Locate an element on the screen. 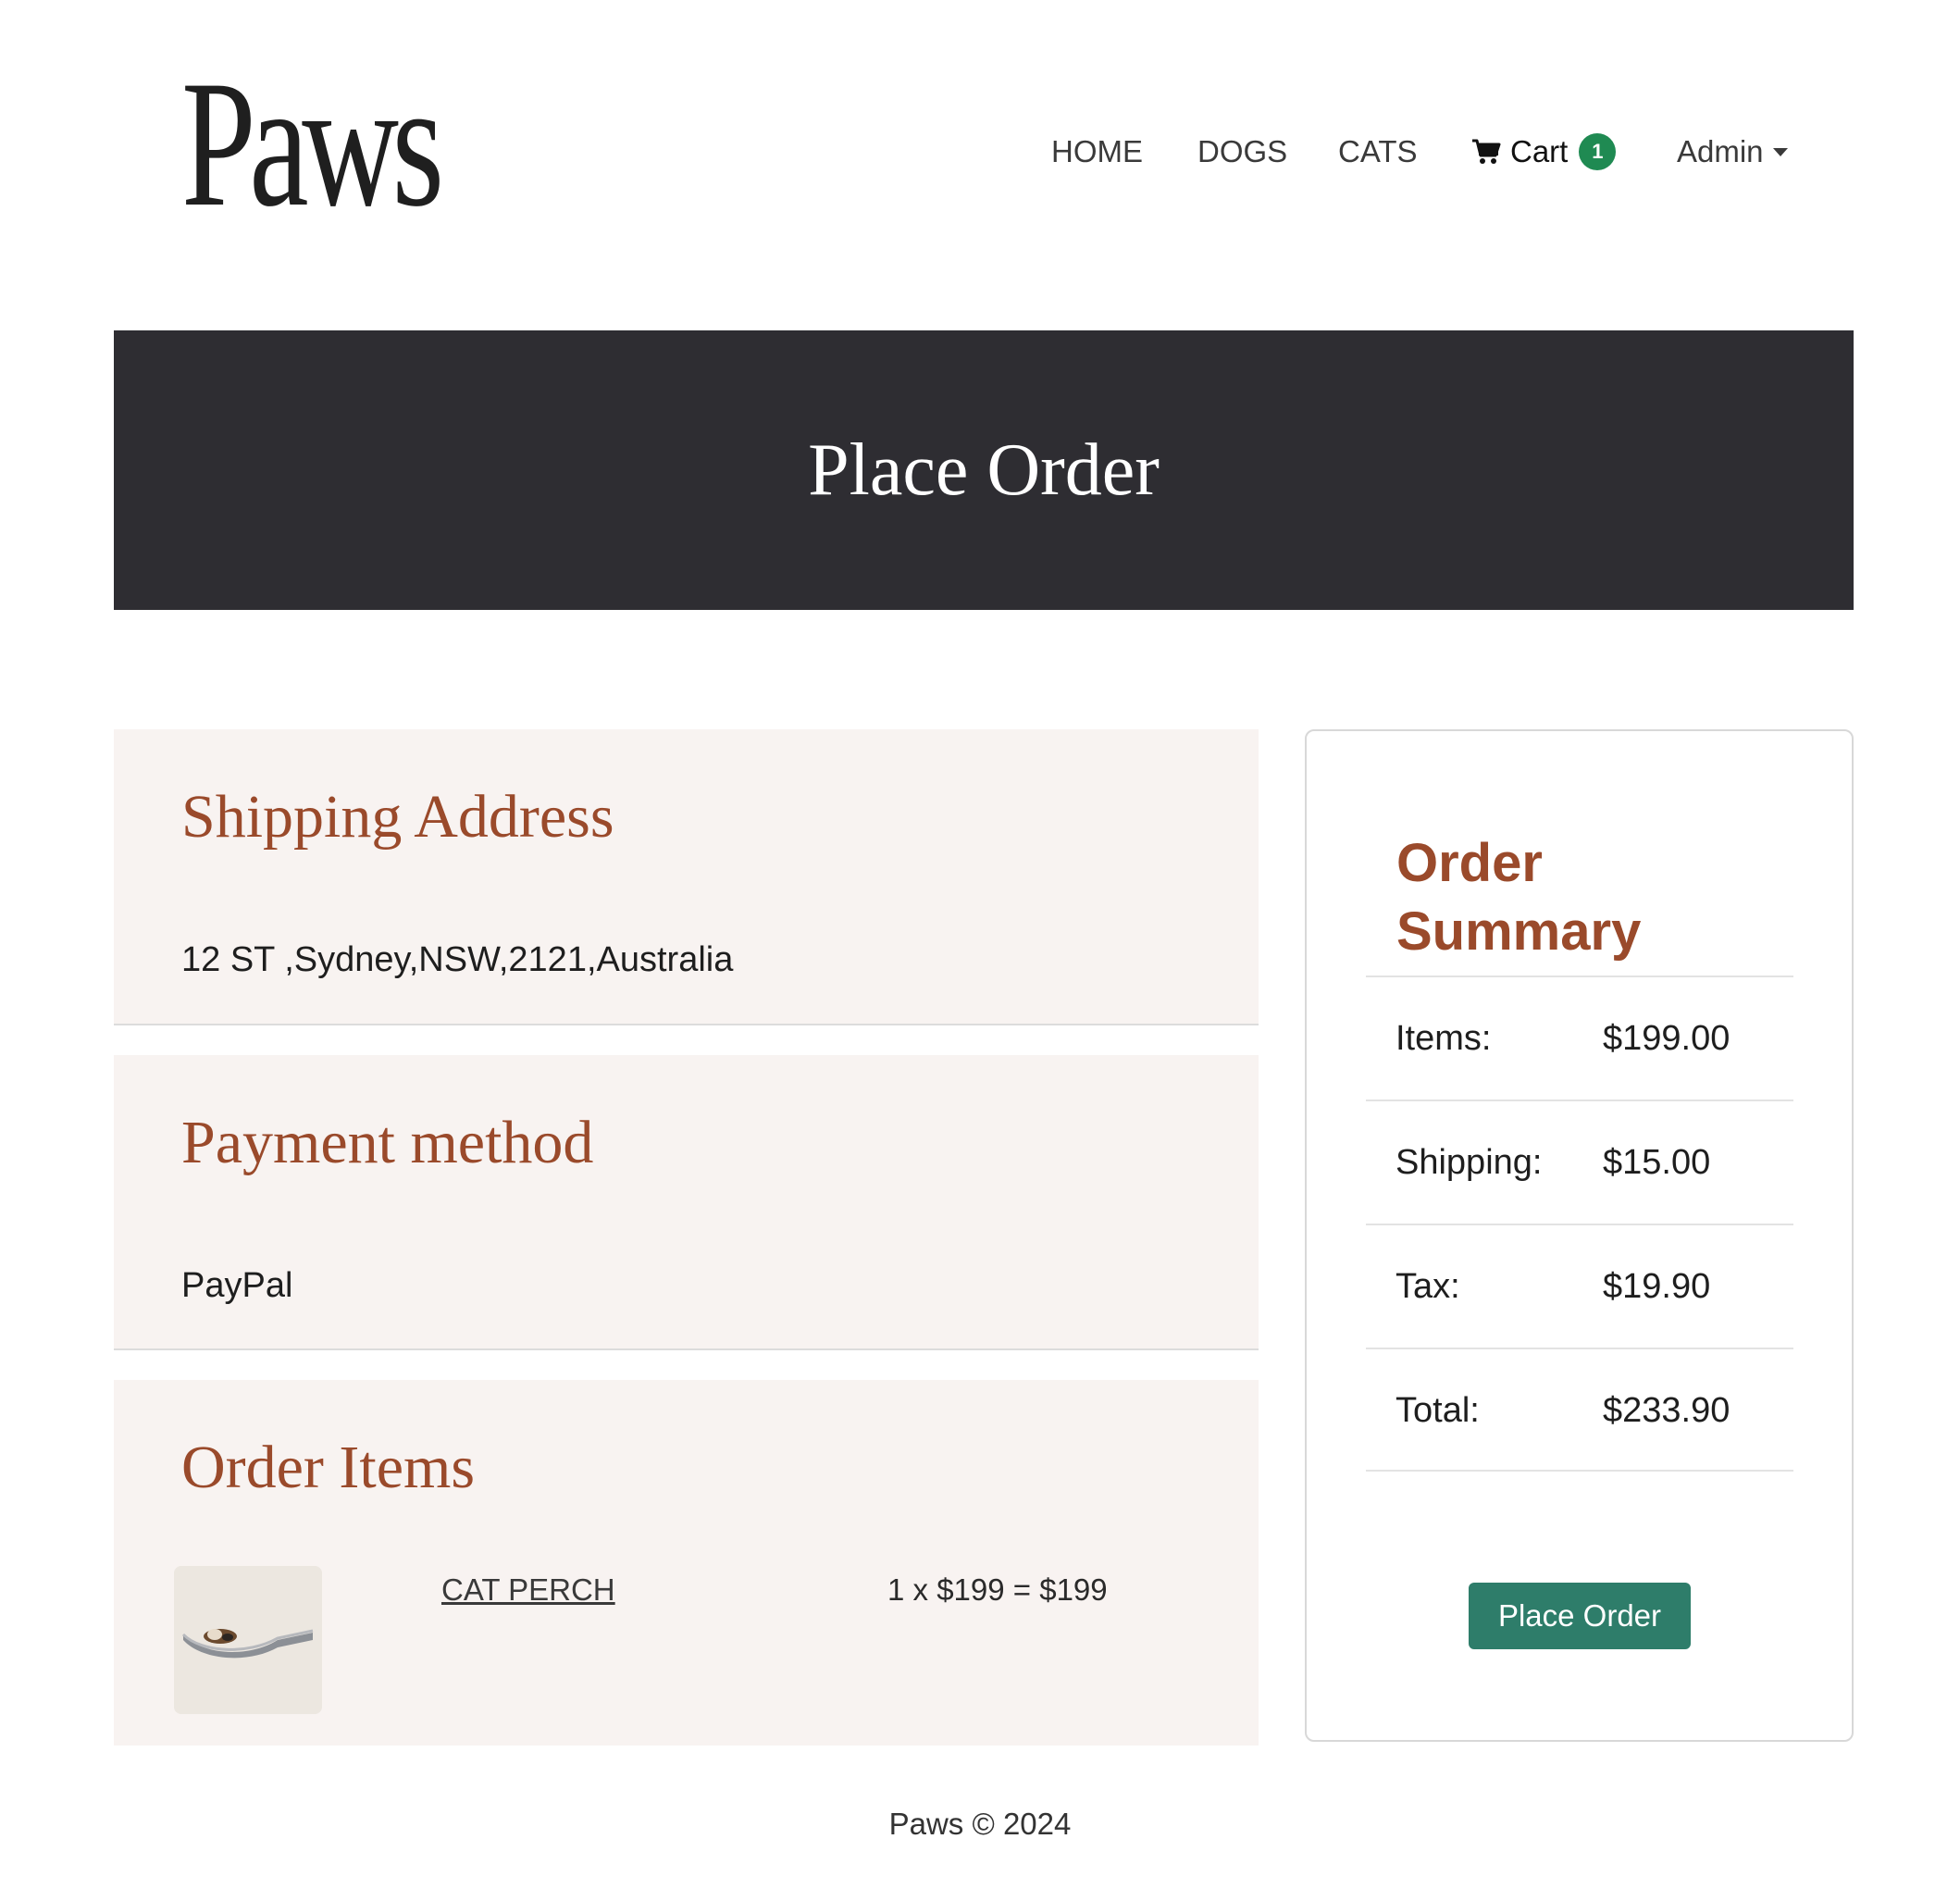 The width and height of the screenshot is (1960, 1901). summary-row-total: Total: $233.90 is located at coordinates (1579, 1410).